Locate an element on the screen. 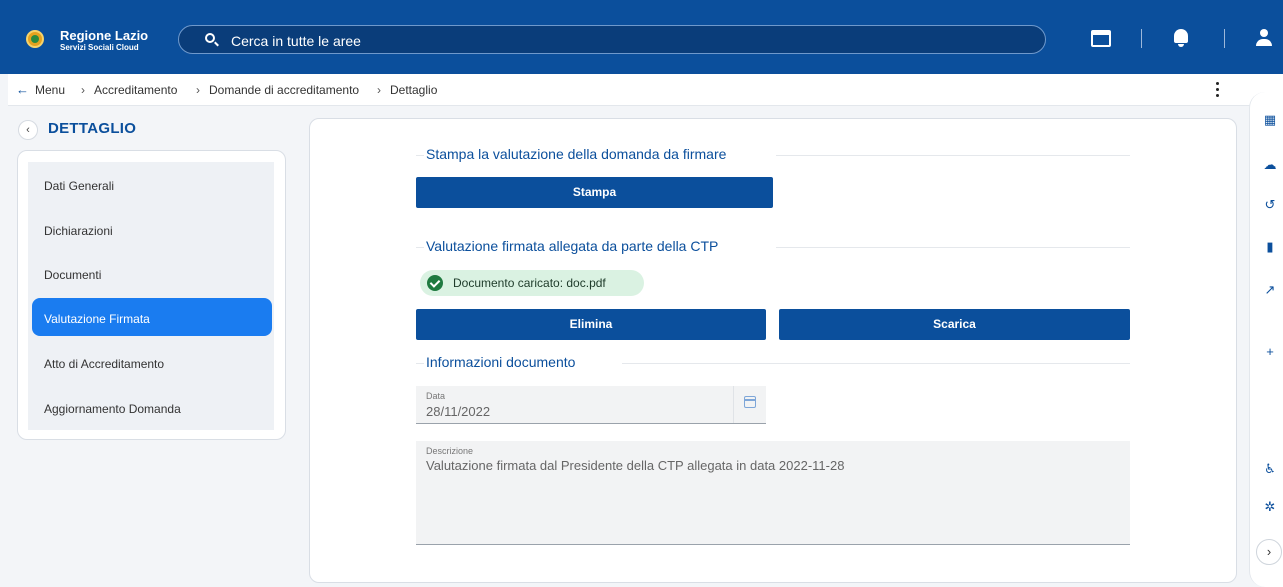 This screenshot has height=587, width=1283. search-placeholder: Cerca in tutte le aree is located at coordinates (296, 41).